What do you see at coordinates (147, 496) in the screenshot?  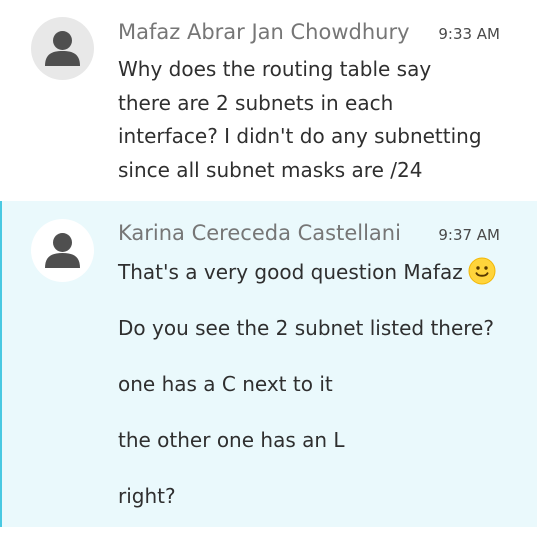 I see `message-line: right?` at bounding box center [147, 496].